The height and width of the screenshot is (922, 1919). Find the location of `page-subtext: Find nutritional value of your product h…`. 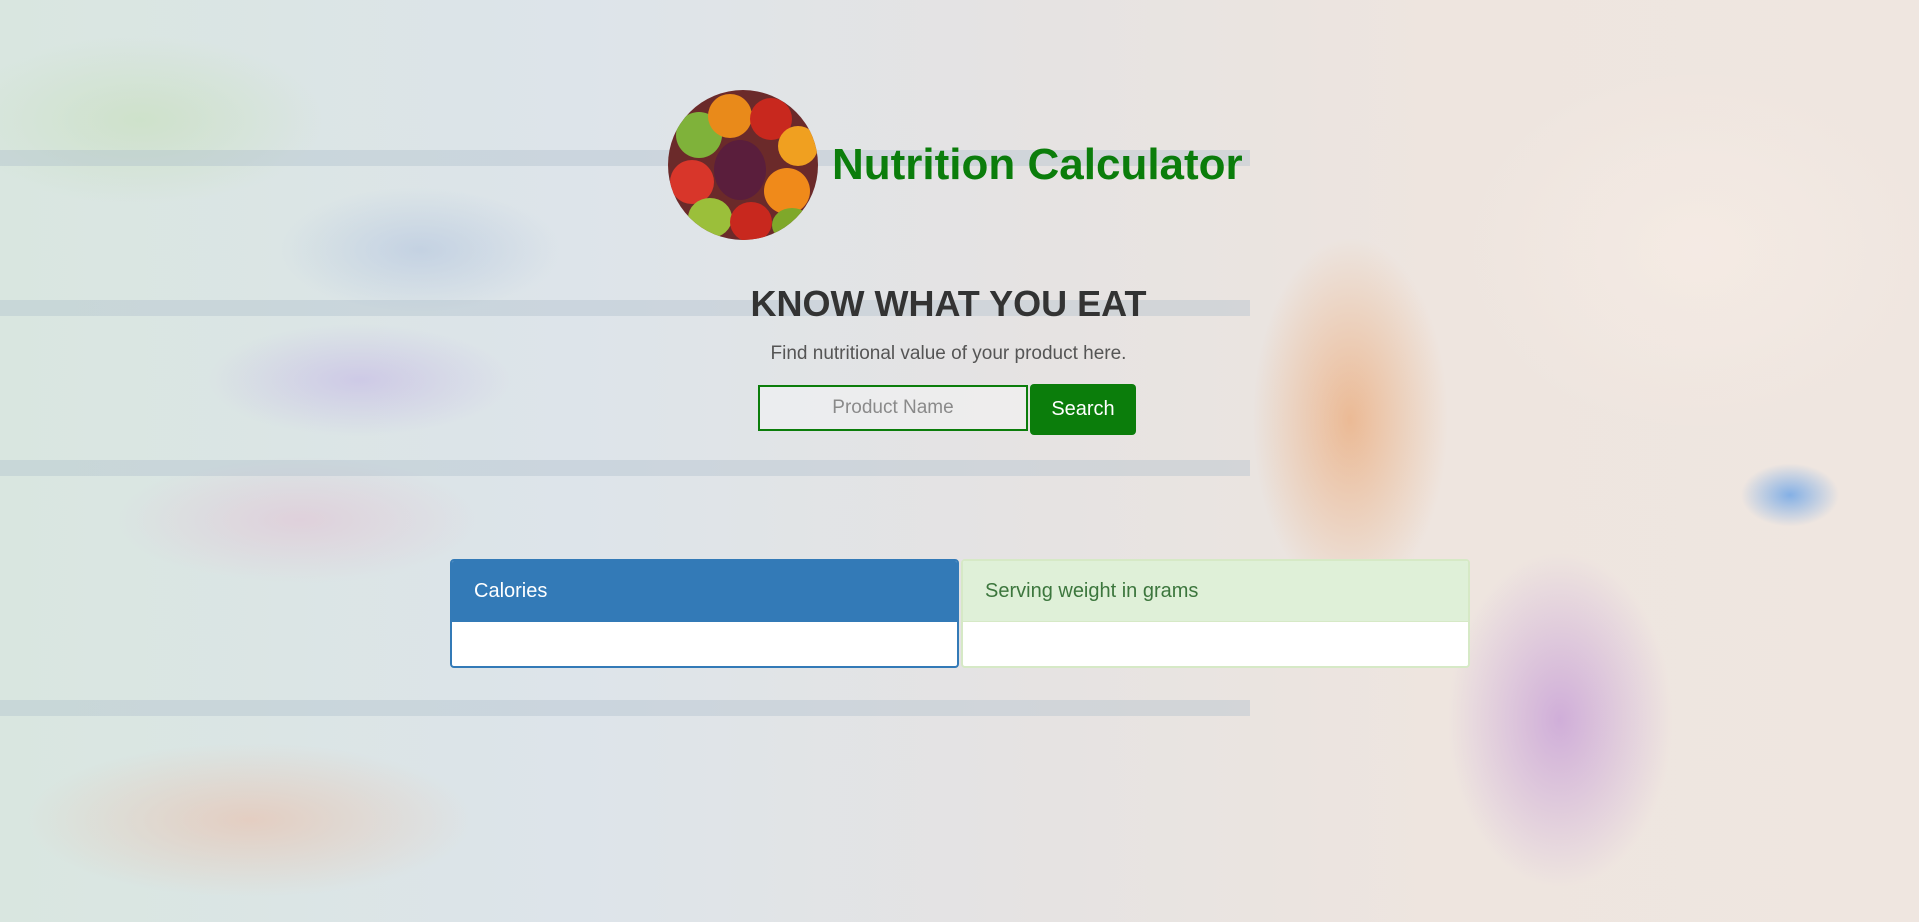

page-subtext: Find nutritional value of your product h… is located at coordinates (948, 353).